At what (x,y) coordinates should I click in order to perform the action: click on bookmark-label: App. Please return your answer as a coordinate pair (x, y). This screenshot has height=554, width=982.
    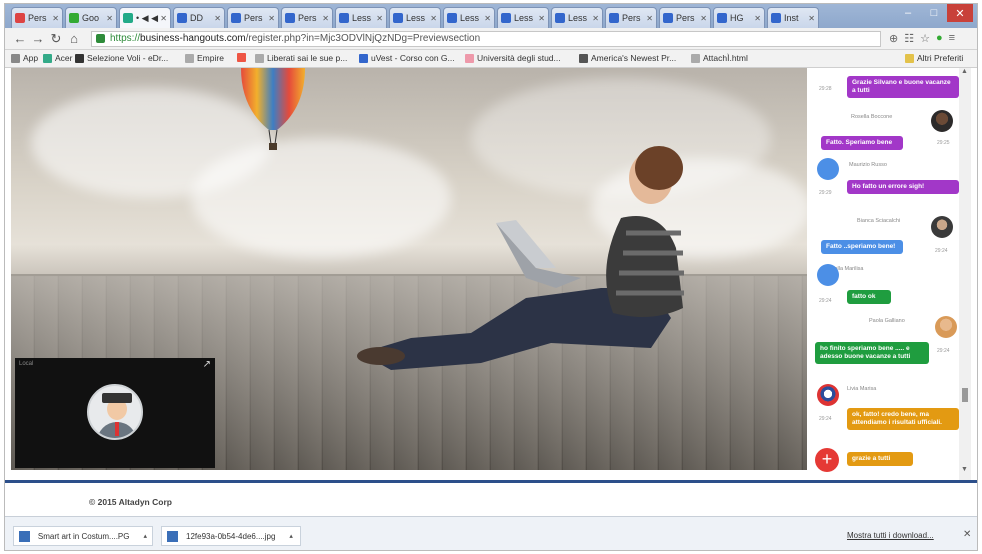
    Looking at the image, I should click on (31, 58).